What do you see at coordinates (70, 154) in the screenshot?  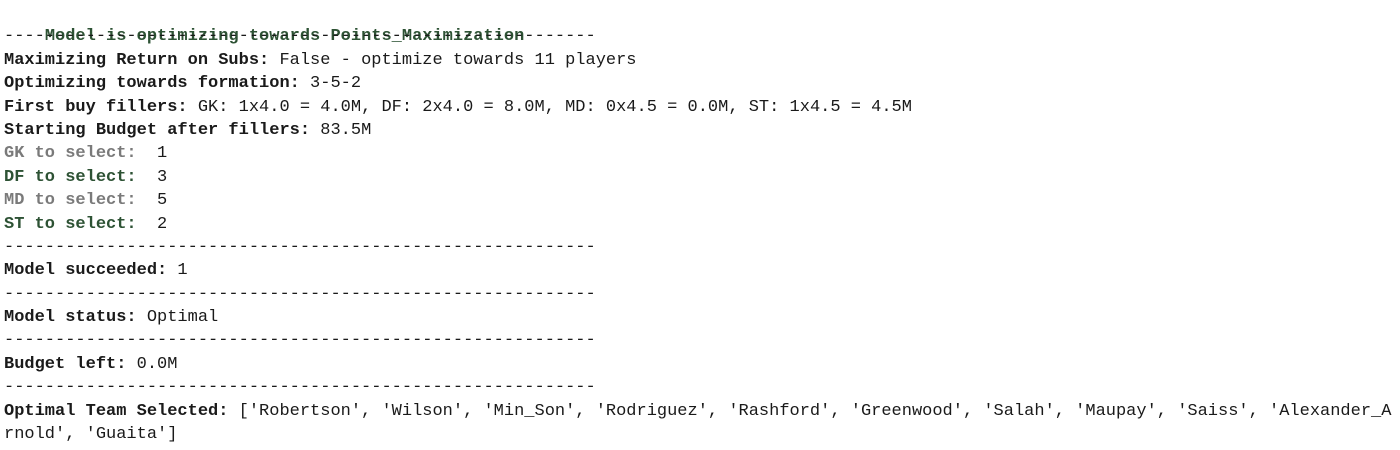 I see `gk-label: GK to select:` at bounding box center [70, 154].